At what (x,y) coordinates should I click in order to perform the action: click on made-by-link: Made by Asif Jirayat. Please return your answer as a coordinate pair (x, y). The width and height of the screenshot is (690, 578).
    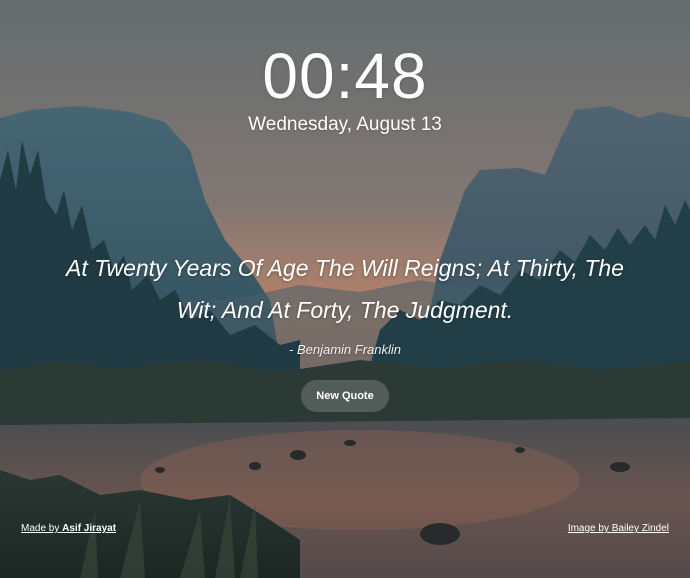
    Looking at the image, I should click on (68, 529).